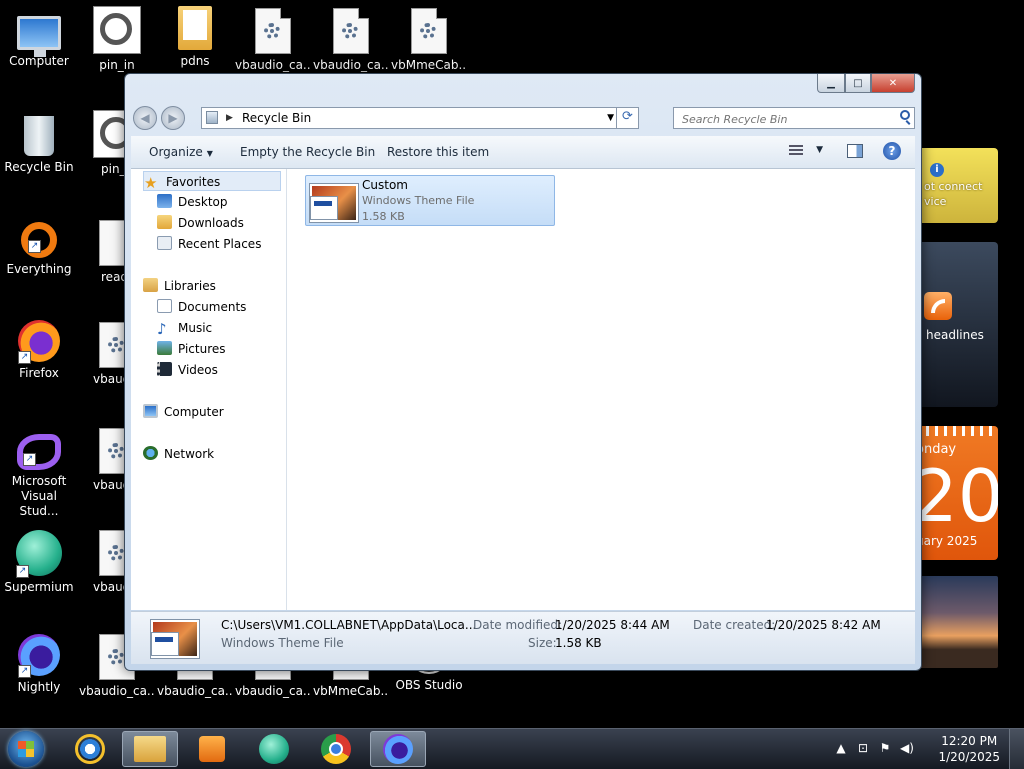 This screenshot has height=769, width=1024. Describe the element at coordinates (184, 328) in the screenshot. I see `nav-music: ♪ Music` at that location.